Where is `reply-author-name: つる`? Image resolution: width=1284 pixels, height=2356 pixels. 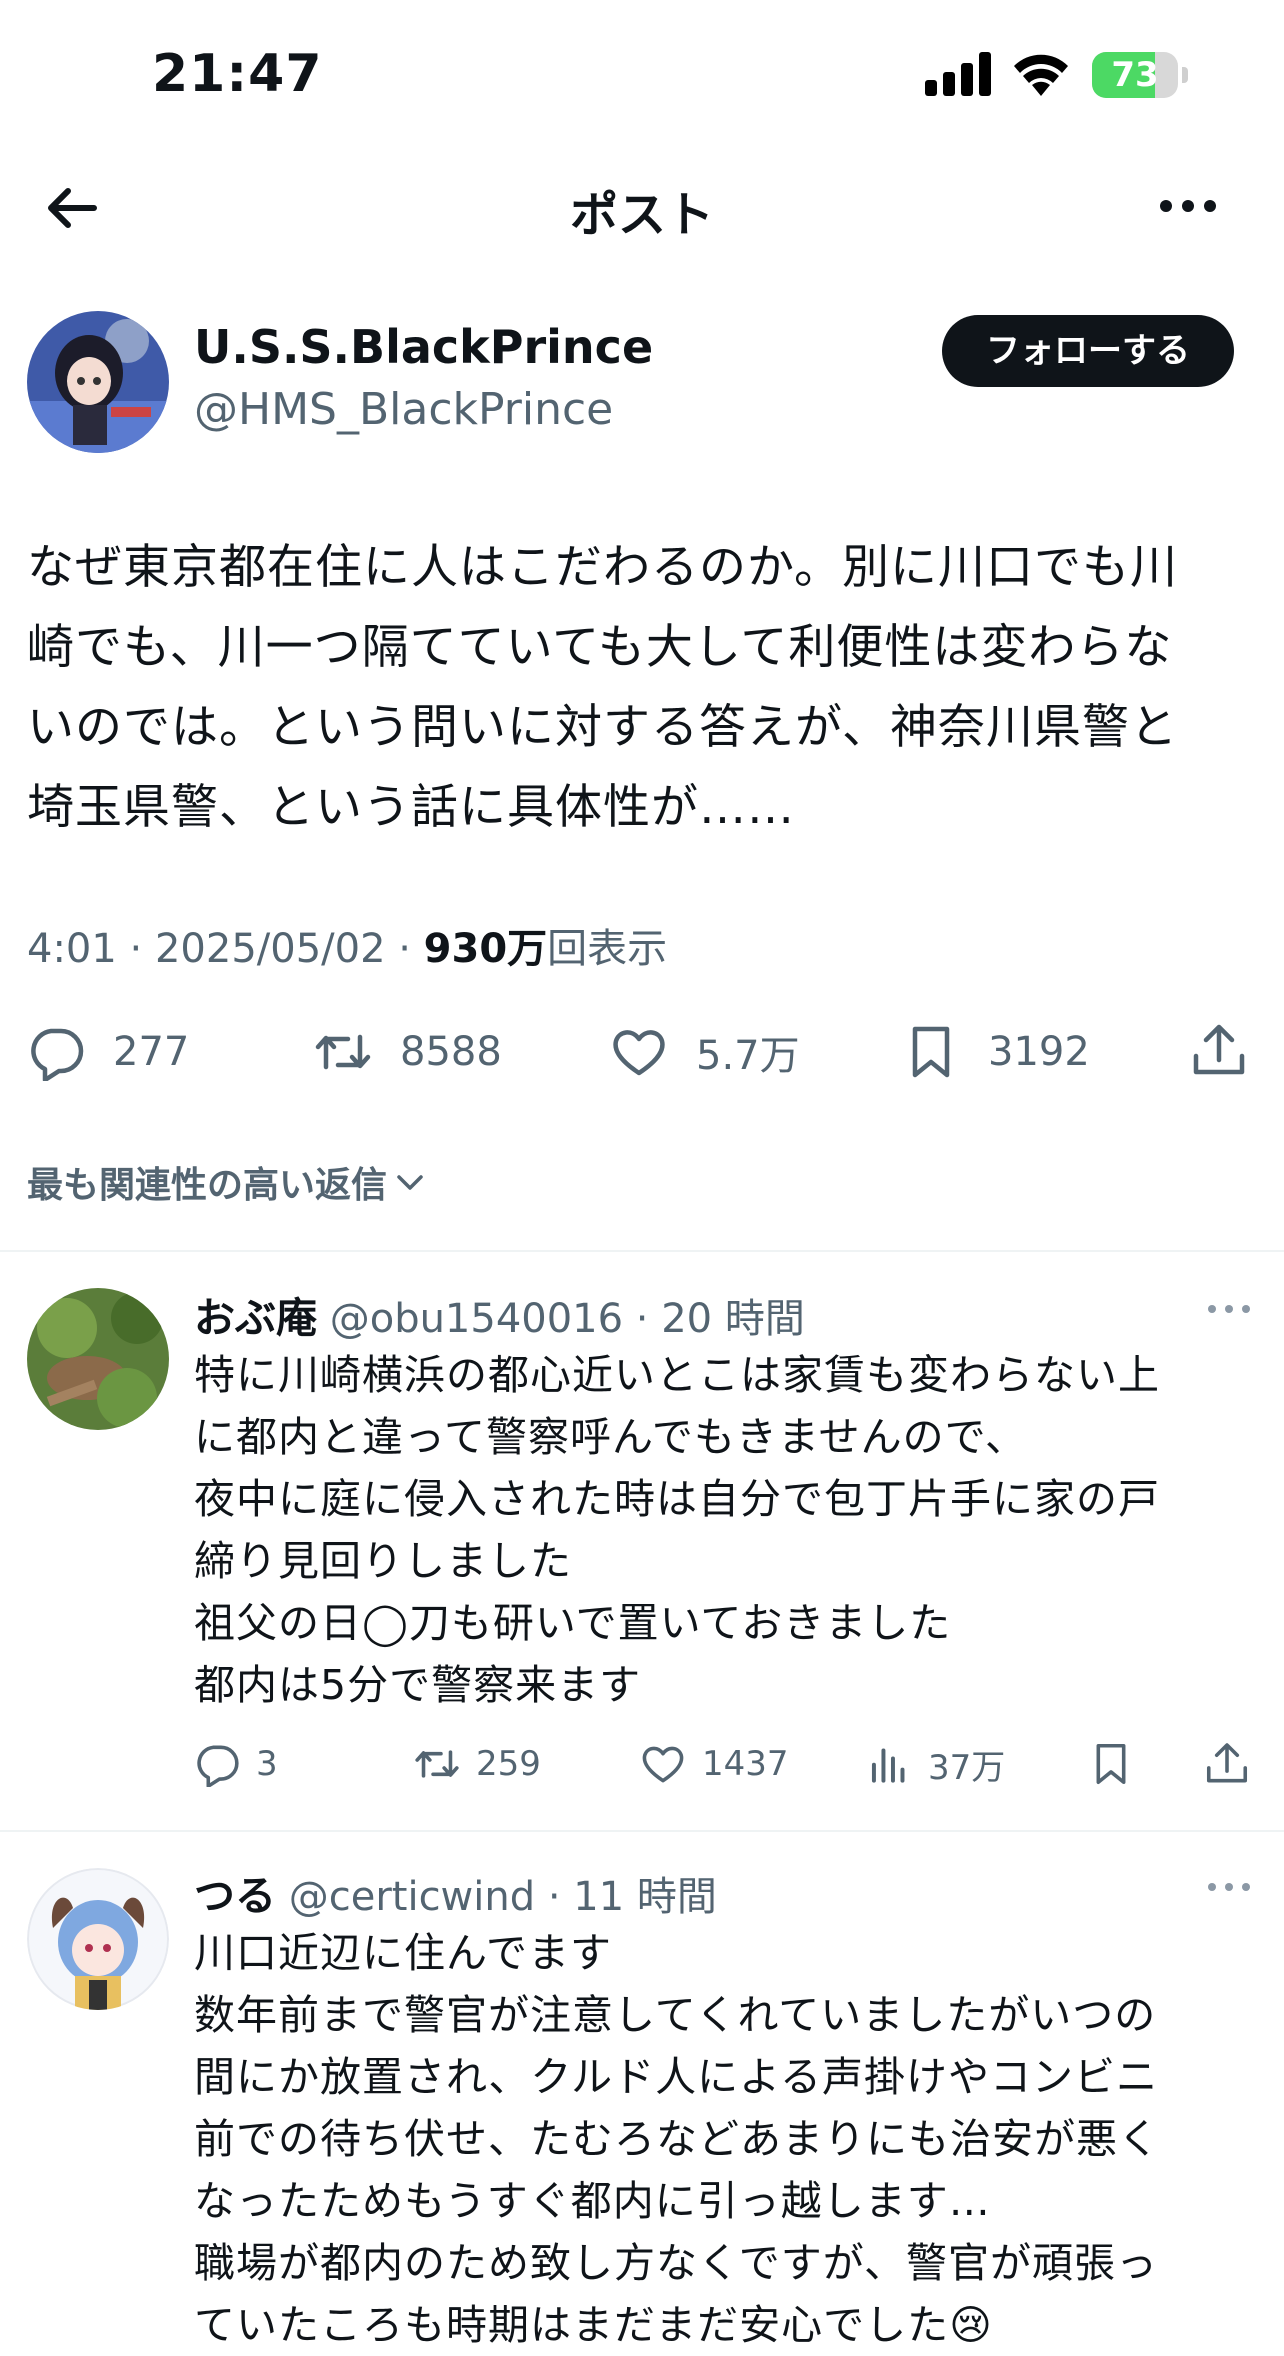 reply-author-name: つる is located at coordinates (235, 1896).